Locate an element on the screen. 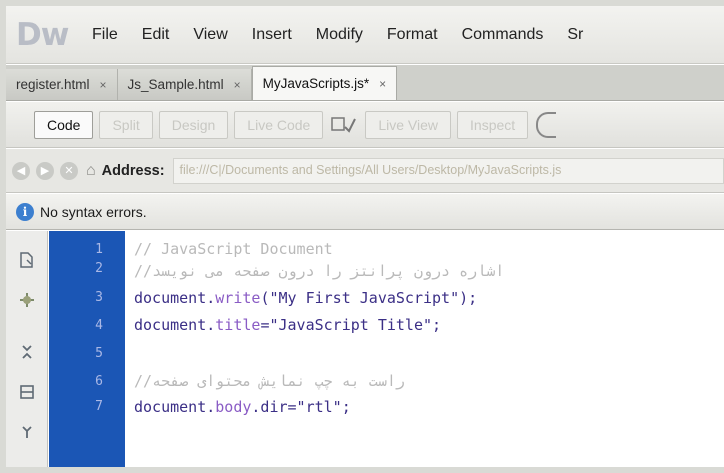  line-number: 4 is located at coordinates (99, 325).